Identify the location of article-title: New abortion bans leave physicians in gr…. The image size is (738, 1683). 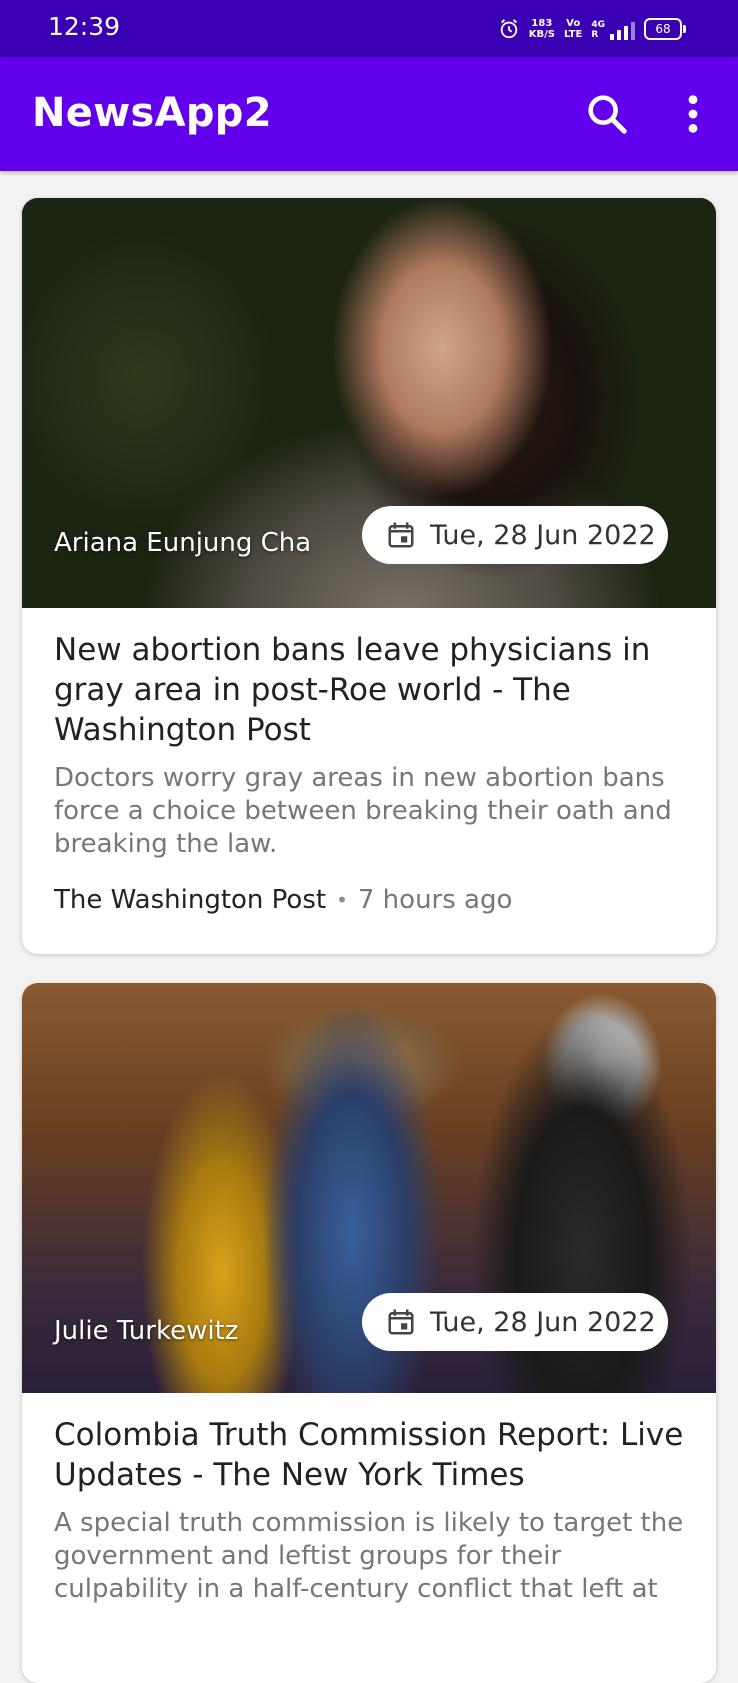
(352, 690).